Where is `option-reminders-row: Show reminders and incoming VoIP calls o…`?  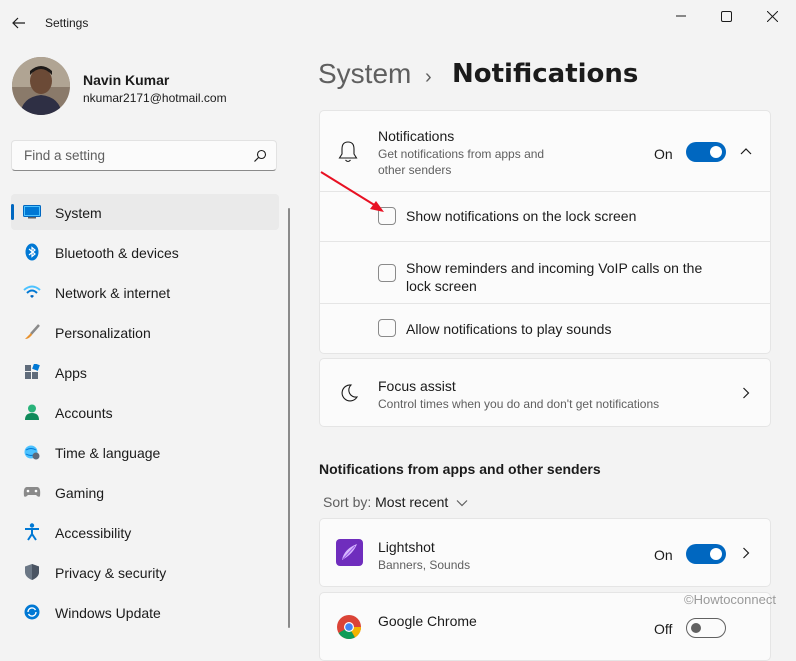 option-reminders-row: Show reminders and incoming VoIP calls o… is located at coordinates (545, 272).